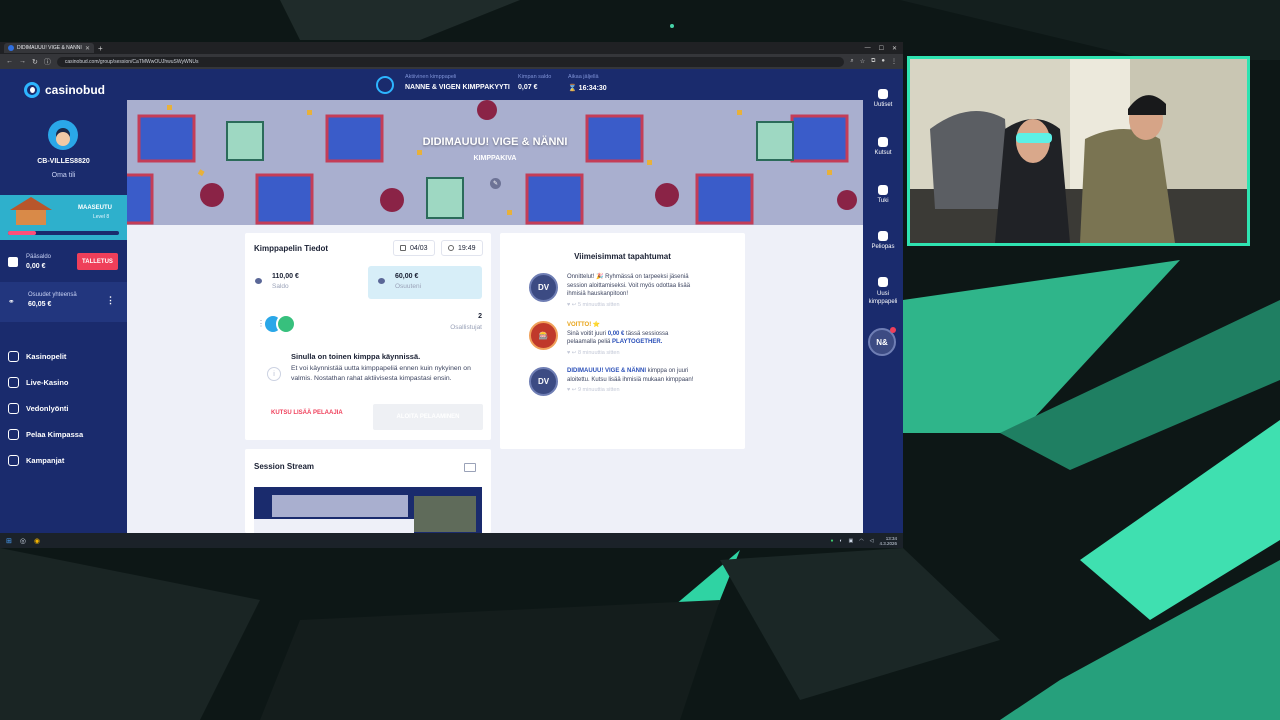  What do you see at coordinates (63, 175) in the screenshot?
I see `my-account-link: Oma tili` at bounding box center [63, 175].